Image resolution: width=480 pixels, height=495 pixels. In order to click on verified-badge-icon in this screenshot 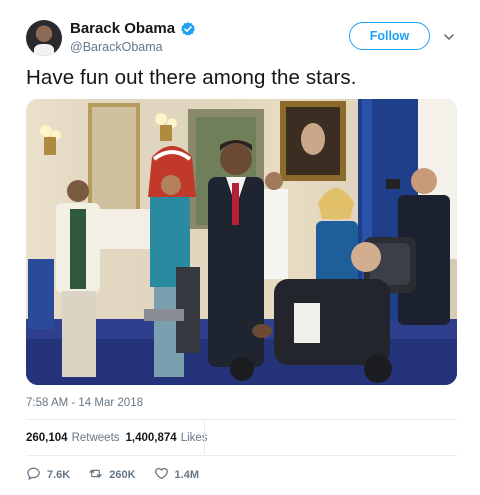, I will do `click(188, 29)`.